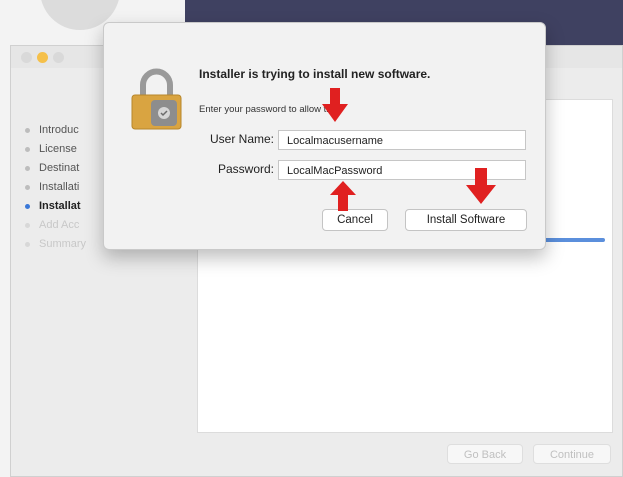 The image size is (623, 477). Describe the element at coordinates (402, 140) in the screenshot. I see `username-field: Localmacusername` at that location.